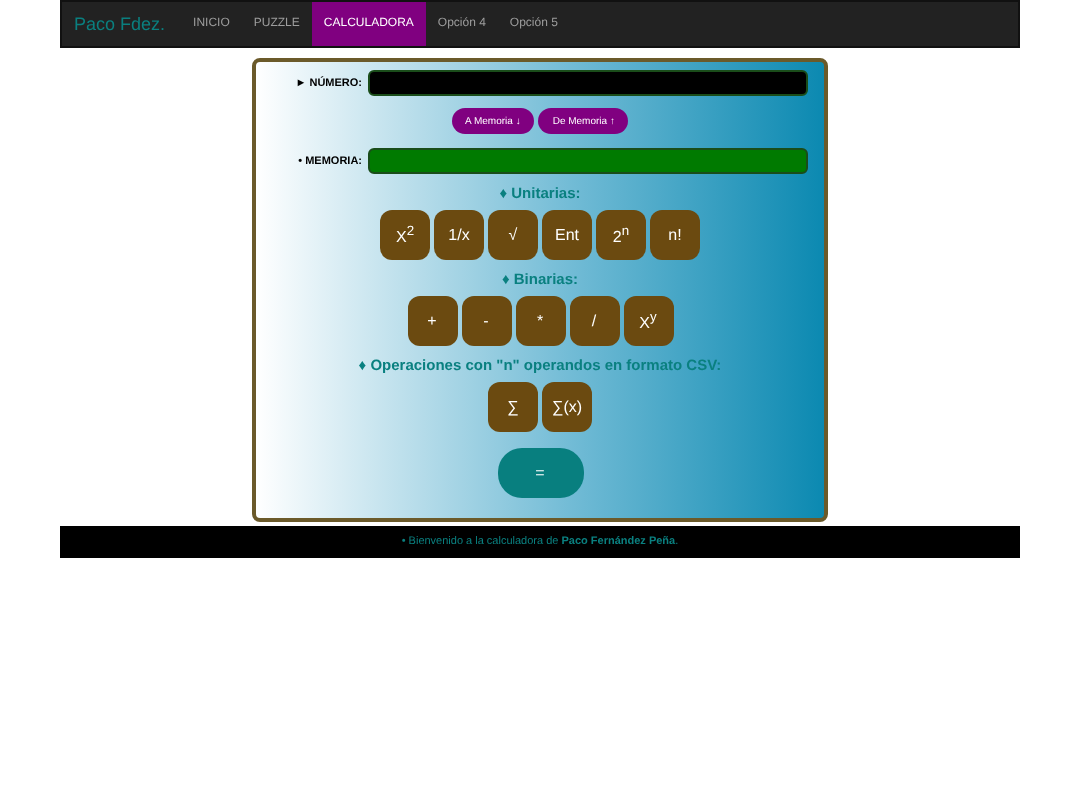  I want to click on operation-button: -, so click(486, 321).